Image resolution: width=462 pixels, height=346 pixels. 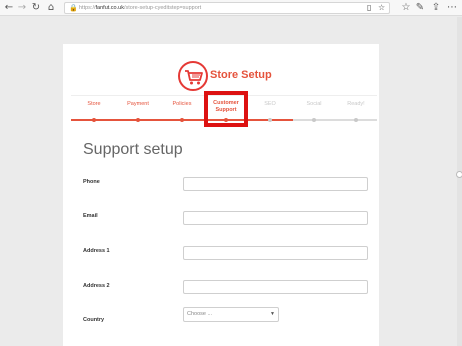 What do you see at coordinates (138, 104) in the screenshot?
I see `step-payment: Payment` at bounding box center [138, 104].